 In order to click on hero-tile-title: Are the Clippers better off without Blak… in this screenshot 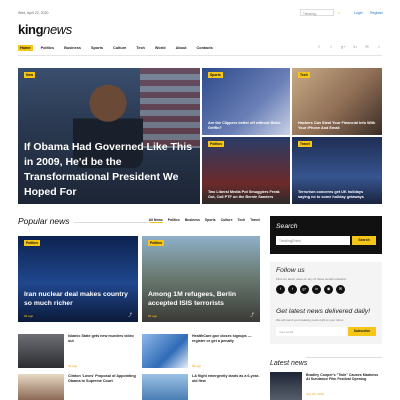, I will do `click(246, 126)`.